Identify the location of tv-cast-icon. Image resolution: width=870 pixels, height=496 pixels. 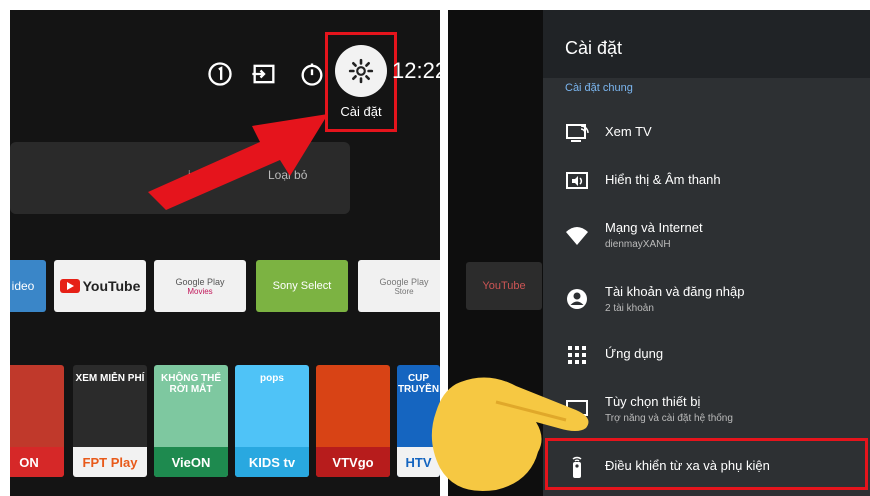
(577, 133).